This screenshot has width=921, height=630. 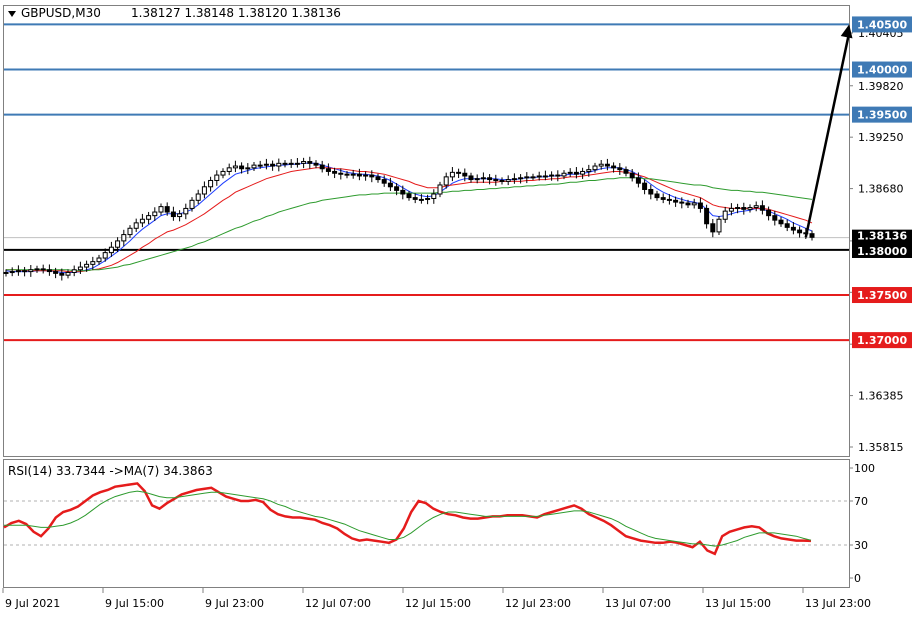 I want to click on symbol-label: GBPUSD,M30, so click(x=61, y=13).